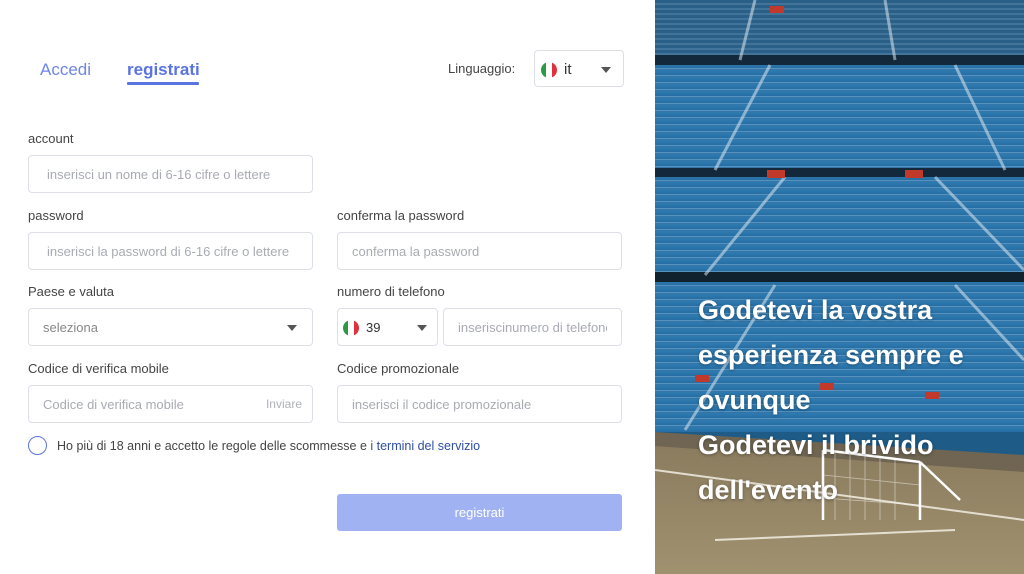 The width and height of the screenshot is (1024, 574). What do you see at coordinates (425, 446) in the screenshot?
I see `terms-of-service-link: i termini del servizio` at bounding box center [425, 446].